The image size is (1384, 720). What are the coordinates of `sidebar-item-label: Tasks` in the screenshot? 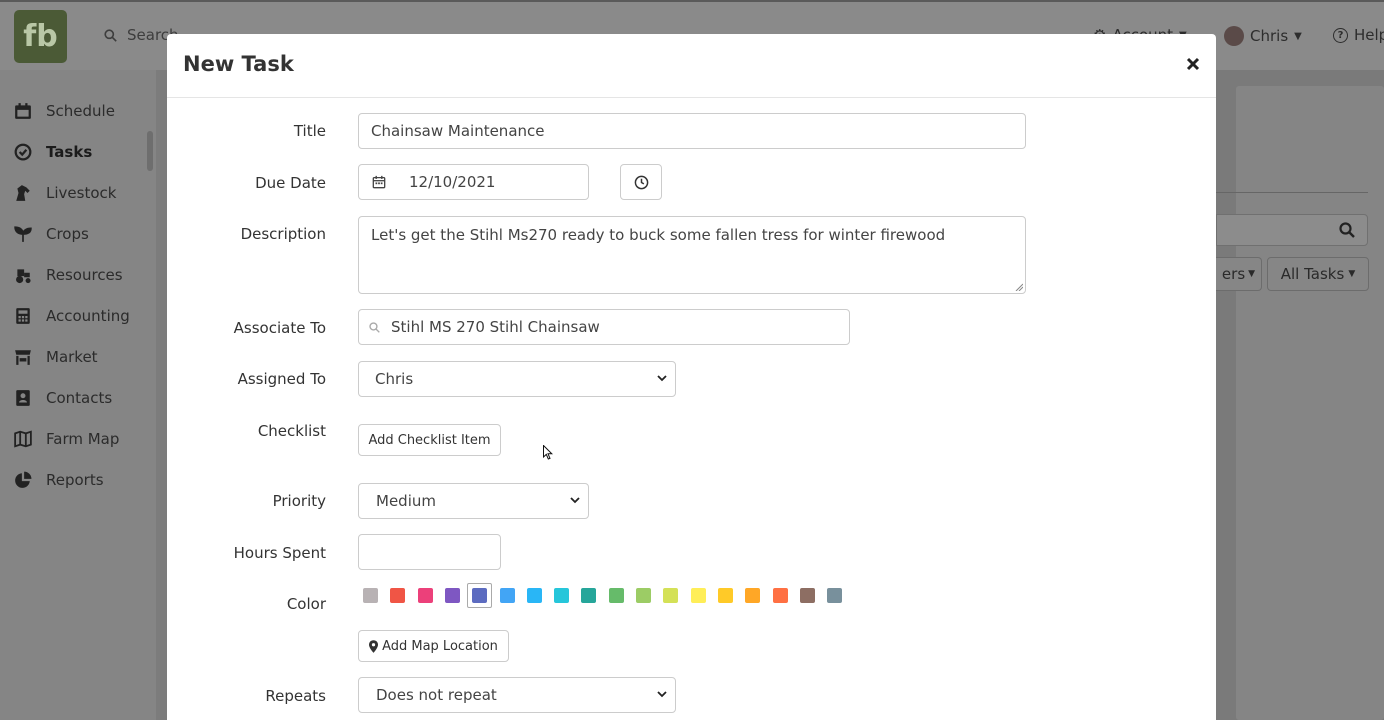 It's located at (69, 151).